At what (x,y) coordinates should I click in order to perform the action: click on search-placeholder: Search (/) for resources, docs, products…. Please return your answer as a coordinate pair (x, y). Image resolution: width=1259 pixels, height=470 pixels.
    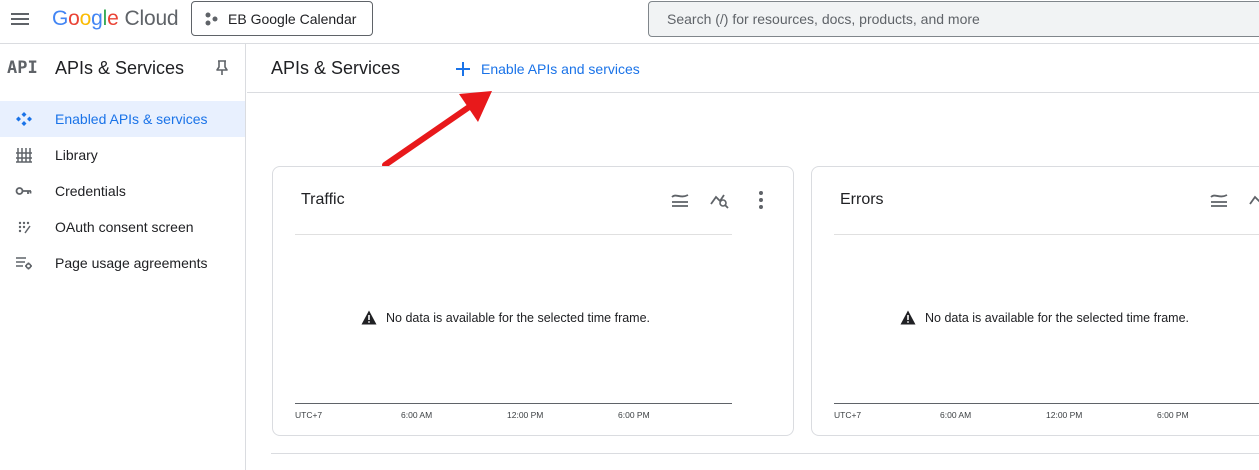
    Looking at the image, I should click on (823, 19).